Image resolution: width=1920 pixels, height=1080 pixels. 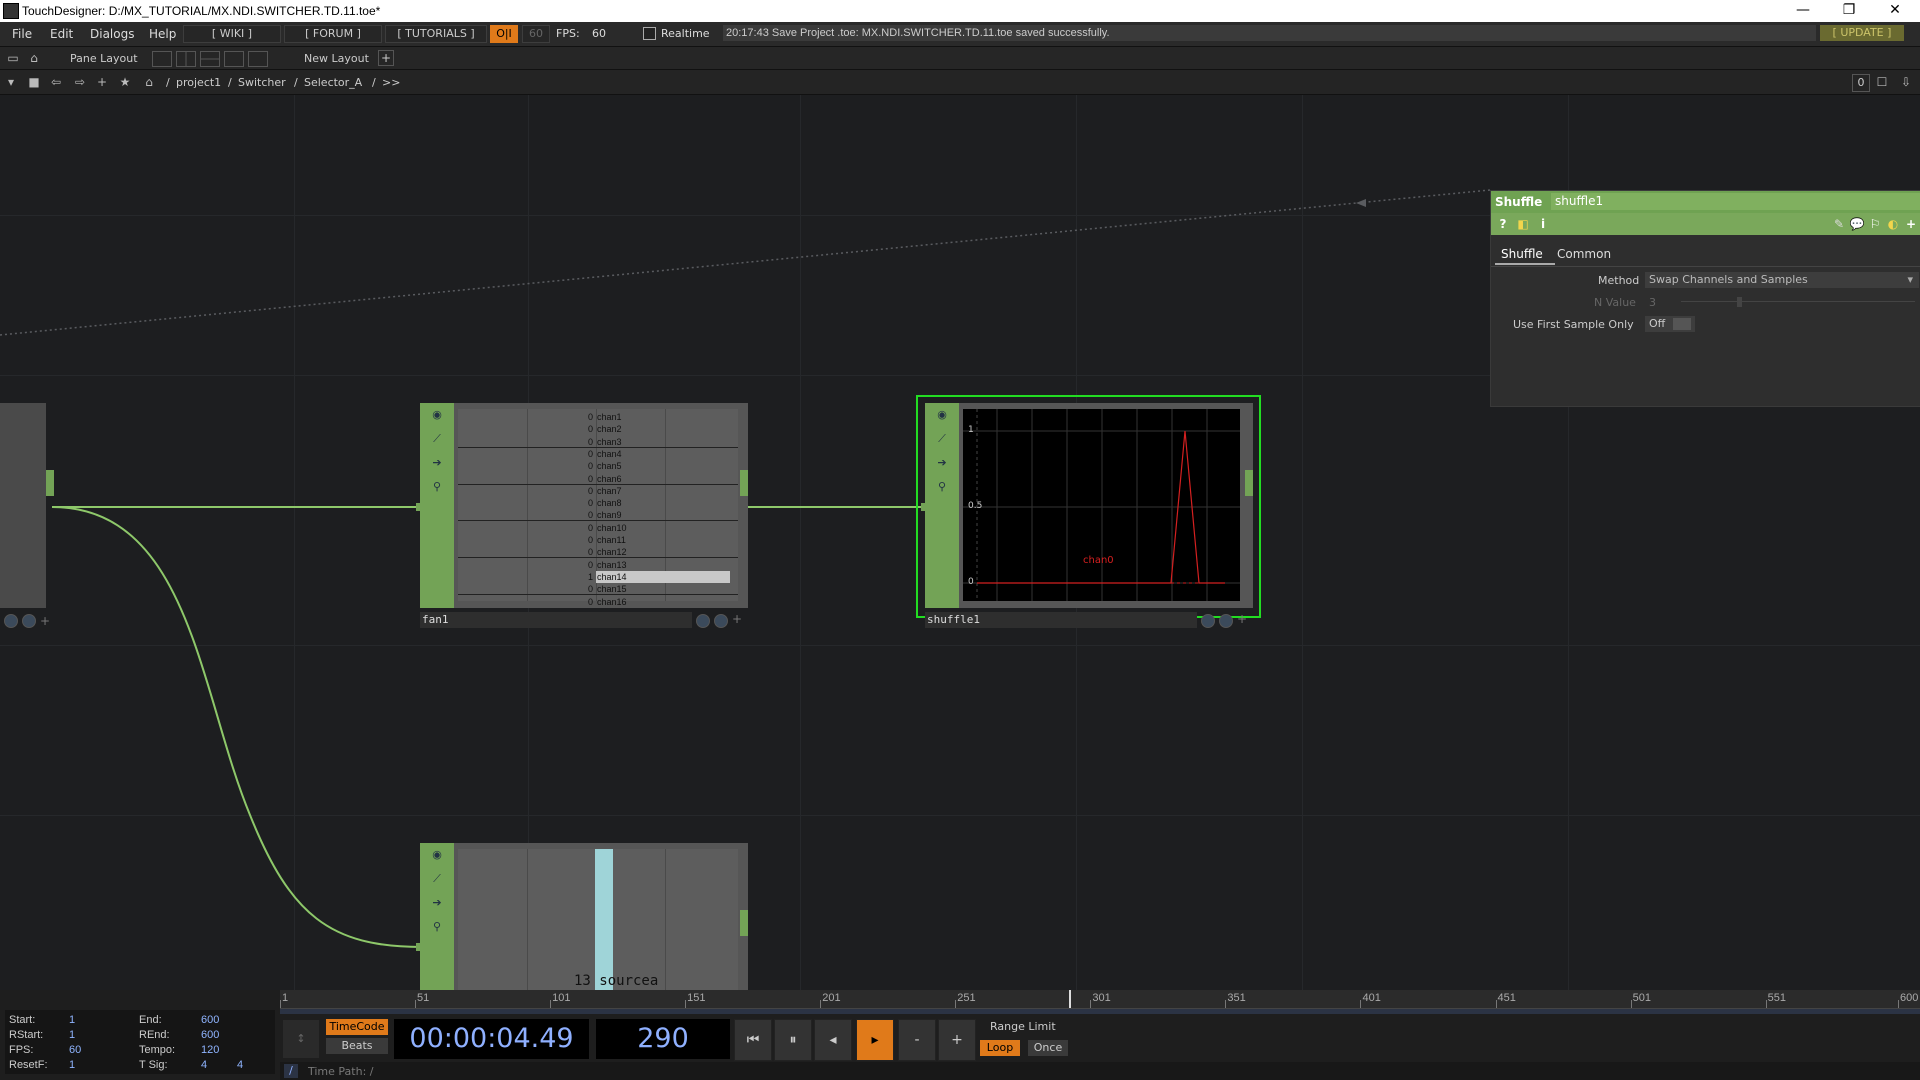 What do you see at coordinates (50, 483) in the screenshot?
I see `output-connector` at bounding box center [50, 483].